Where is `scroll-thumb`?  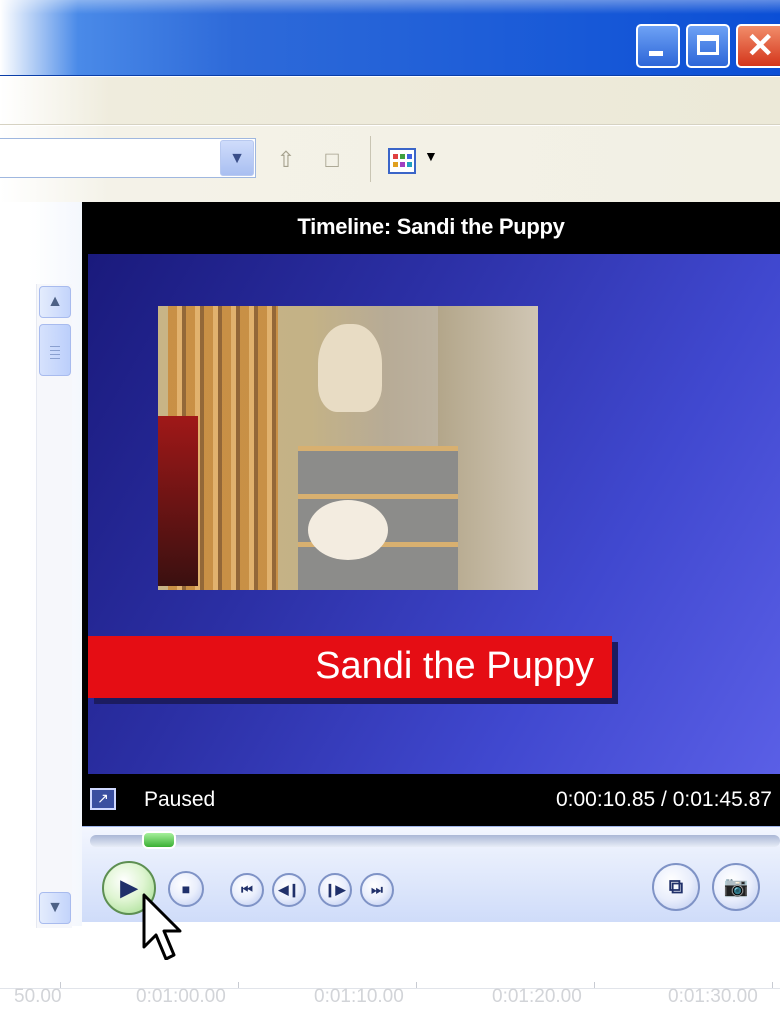 scroll-thumb is located at coordinates (55, 350).